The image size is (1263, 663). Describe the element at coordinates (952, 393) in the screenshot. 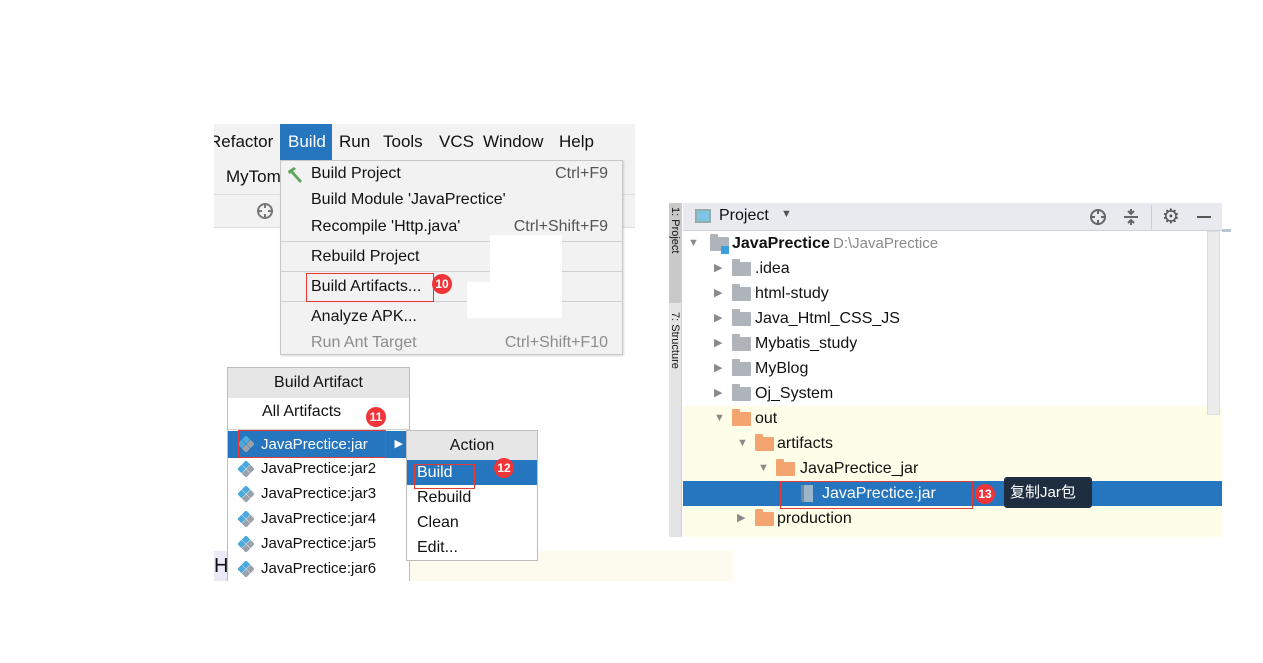

I see `tree-item: ▶ Oj_System` at that location.